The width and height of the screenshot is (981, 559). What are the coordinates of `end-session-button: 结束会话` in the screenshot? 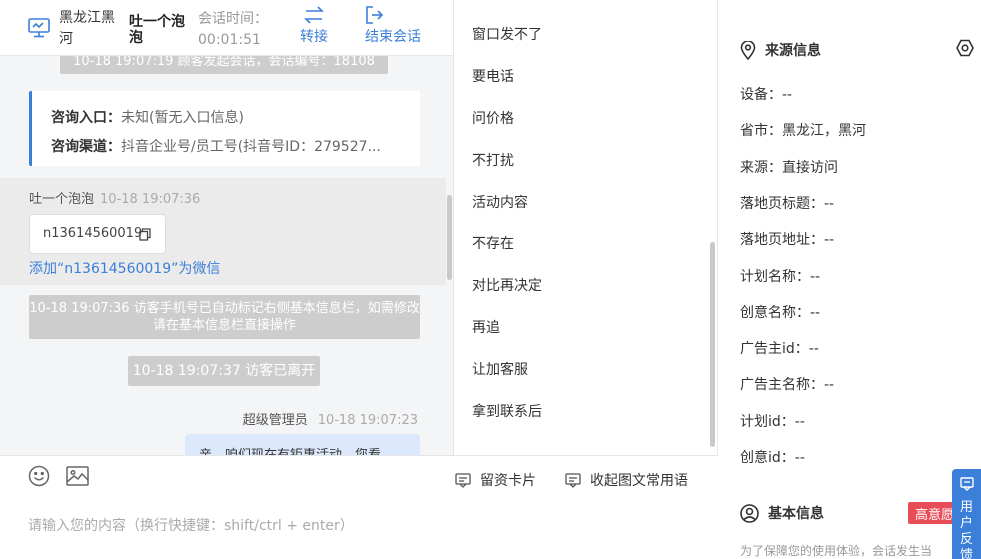 It's located at (393, 26).